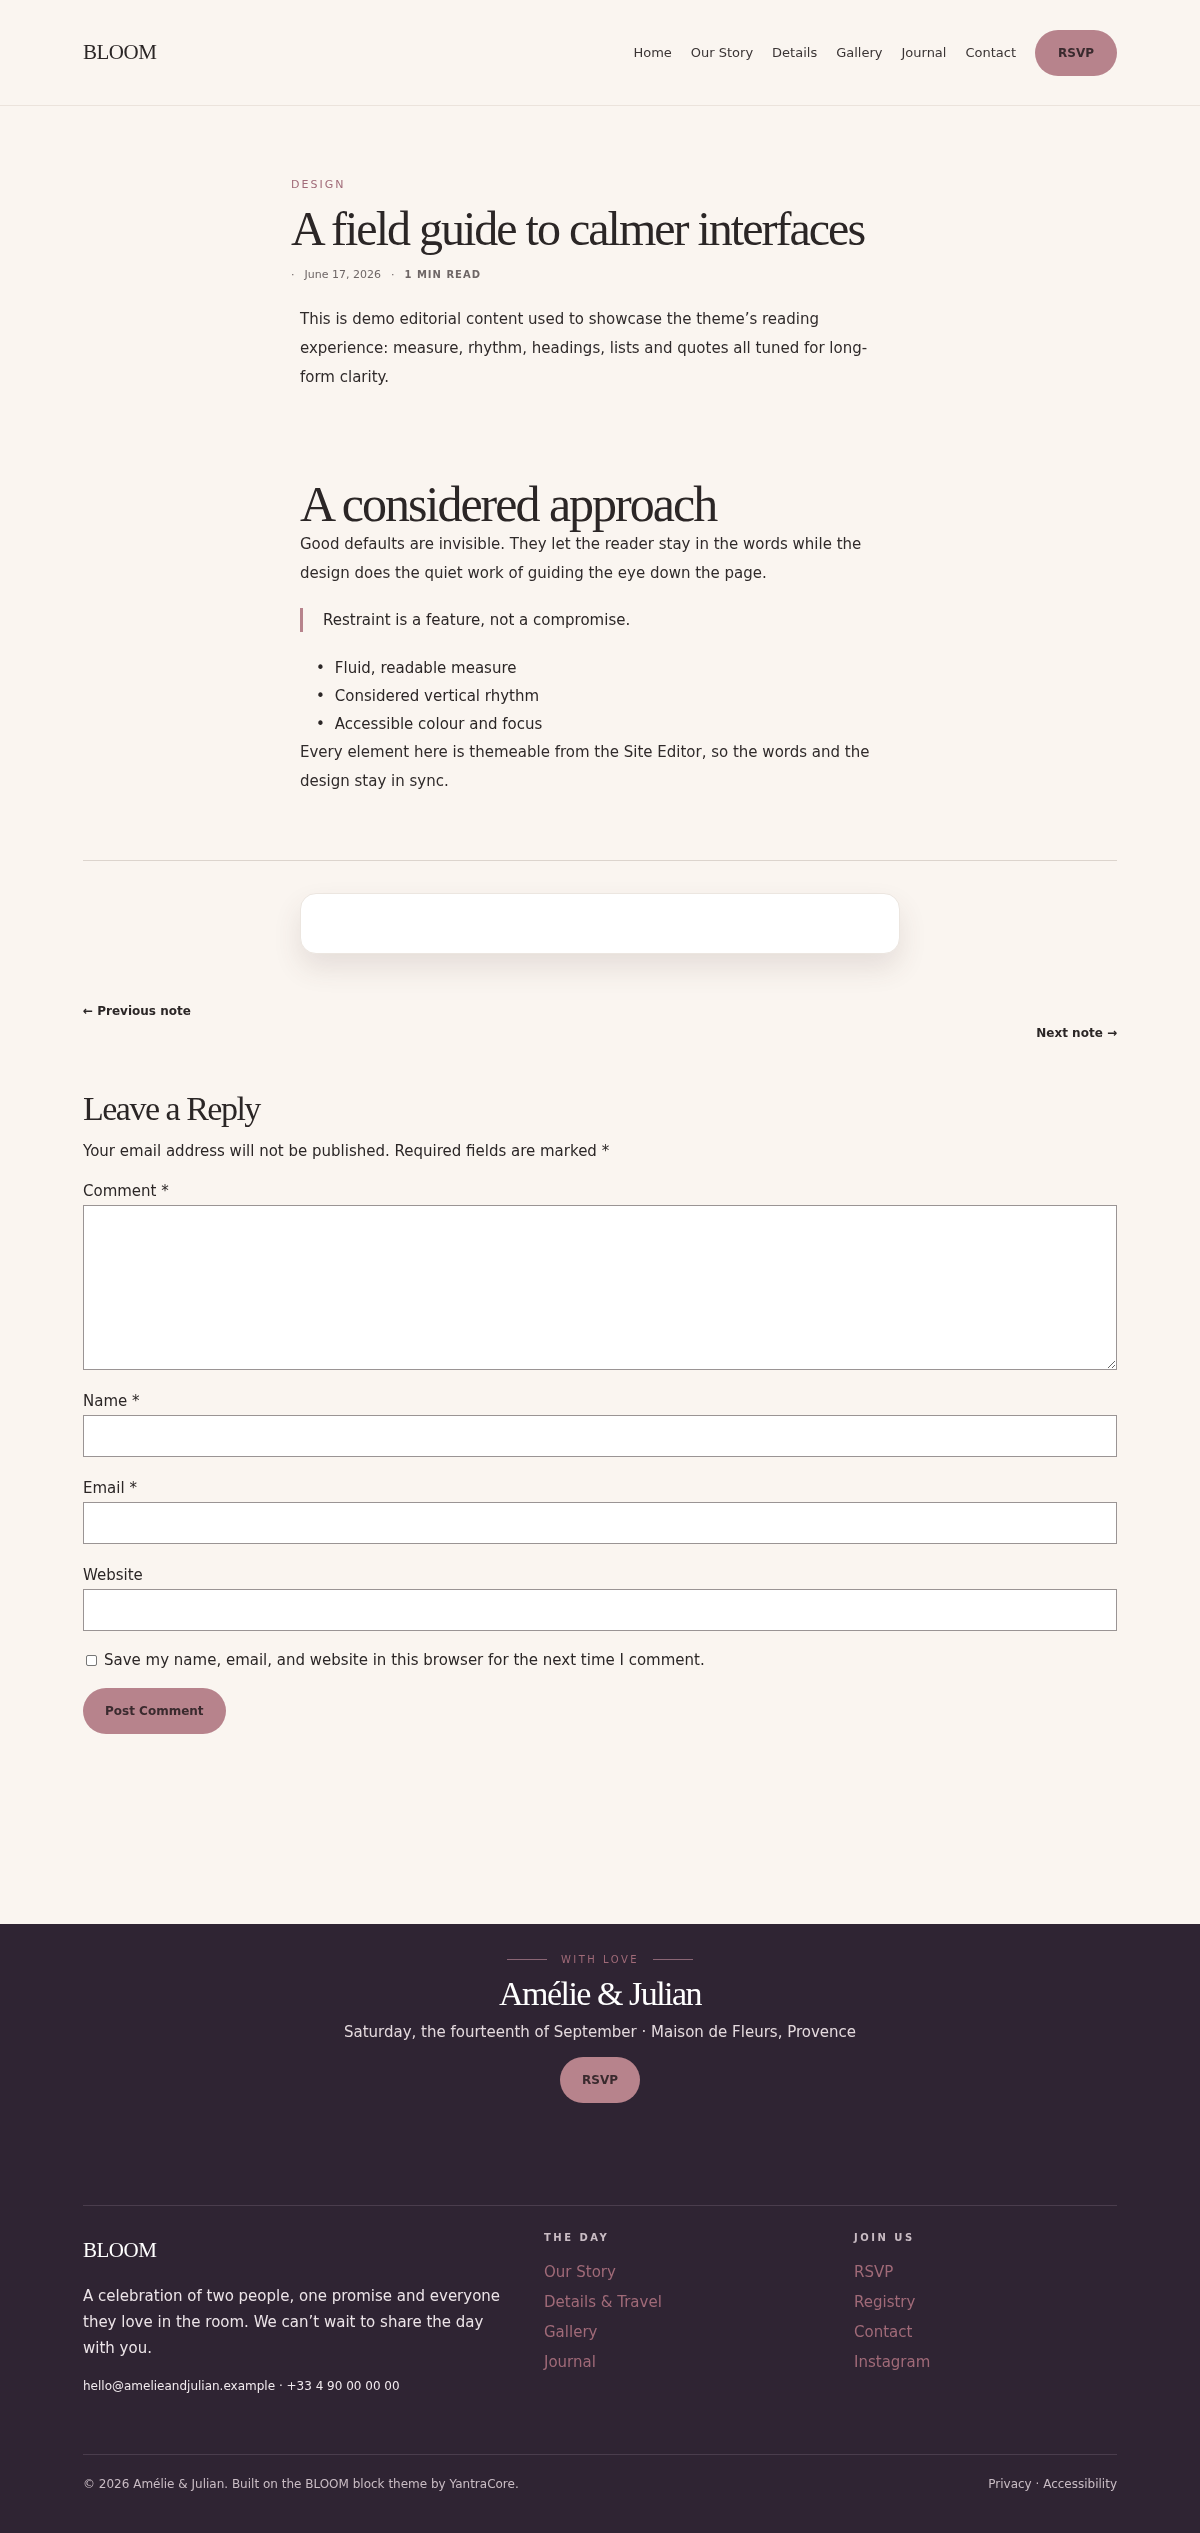  What do you see at coordinates (112, 1401) in the screenshot?
I see `field-label: Name *` at bounding box center [112, 1401].